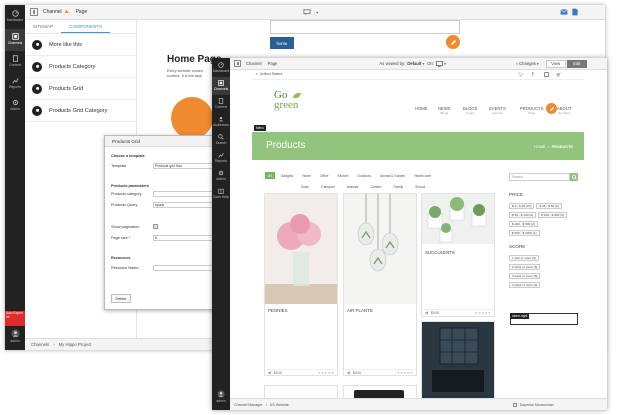  What do you see at coordinates (343, 175) in the screenshot?
I see `category-chip: Kitchen` at bounding box center [343, 175].